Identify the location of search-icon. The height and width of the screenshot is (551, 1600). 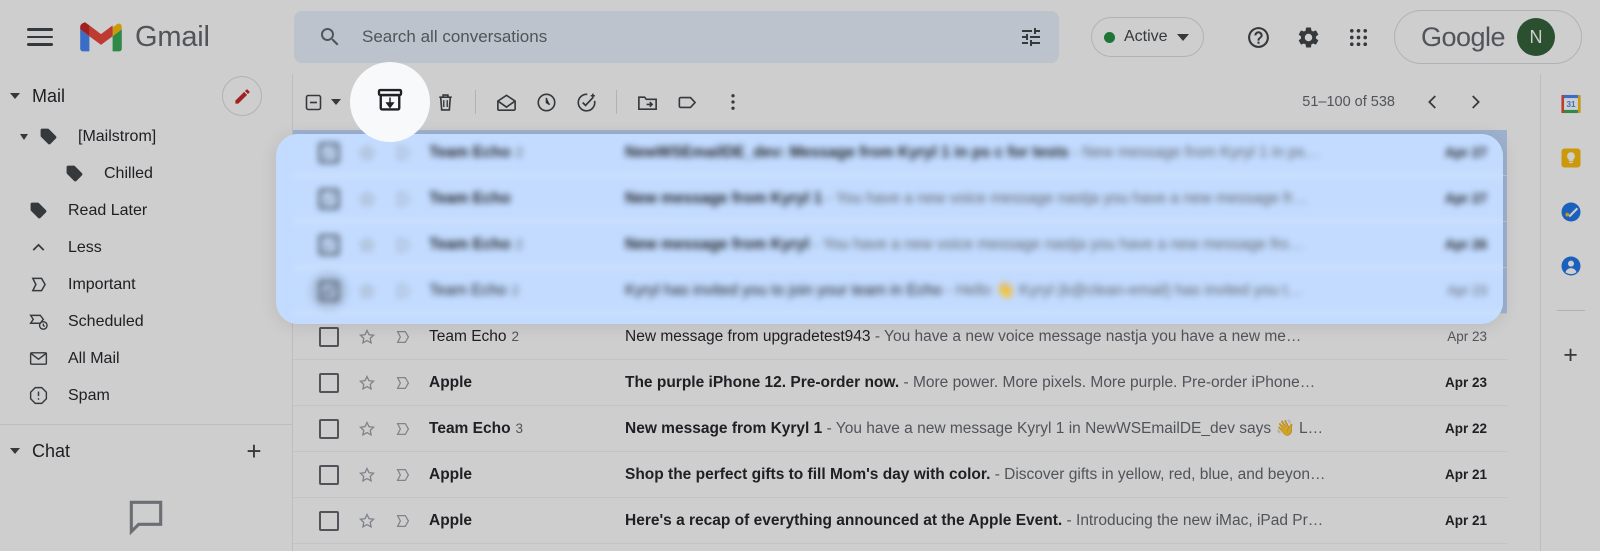
(330, 37).